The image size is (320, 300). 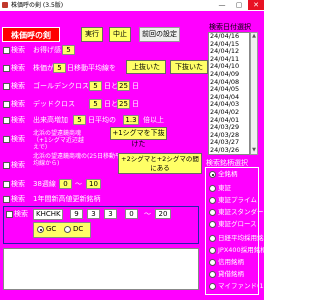 I want to click on week38-checkbox, so click(x=6, y=184).